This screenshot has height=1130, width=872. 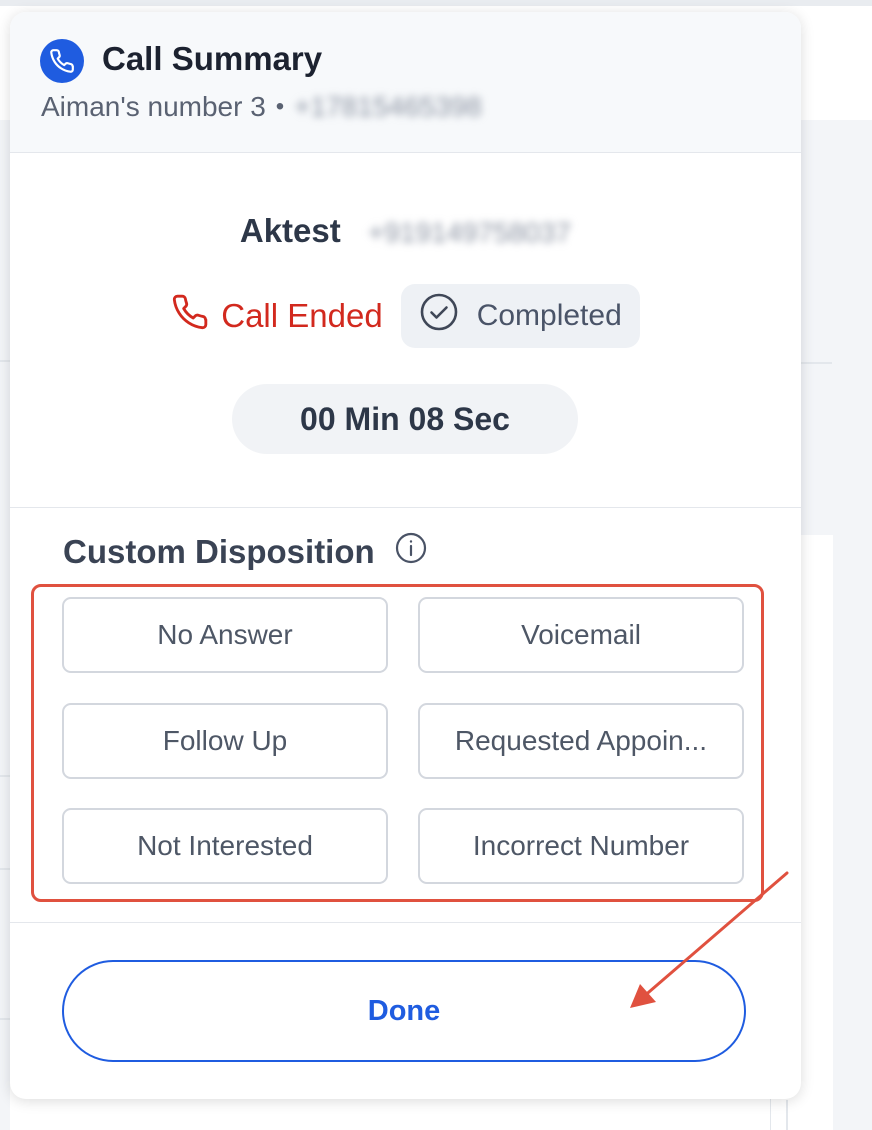 I want to click on phone-icon, so click(x=62, y=61).